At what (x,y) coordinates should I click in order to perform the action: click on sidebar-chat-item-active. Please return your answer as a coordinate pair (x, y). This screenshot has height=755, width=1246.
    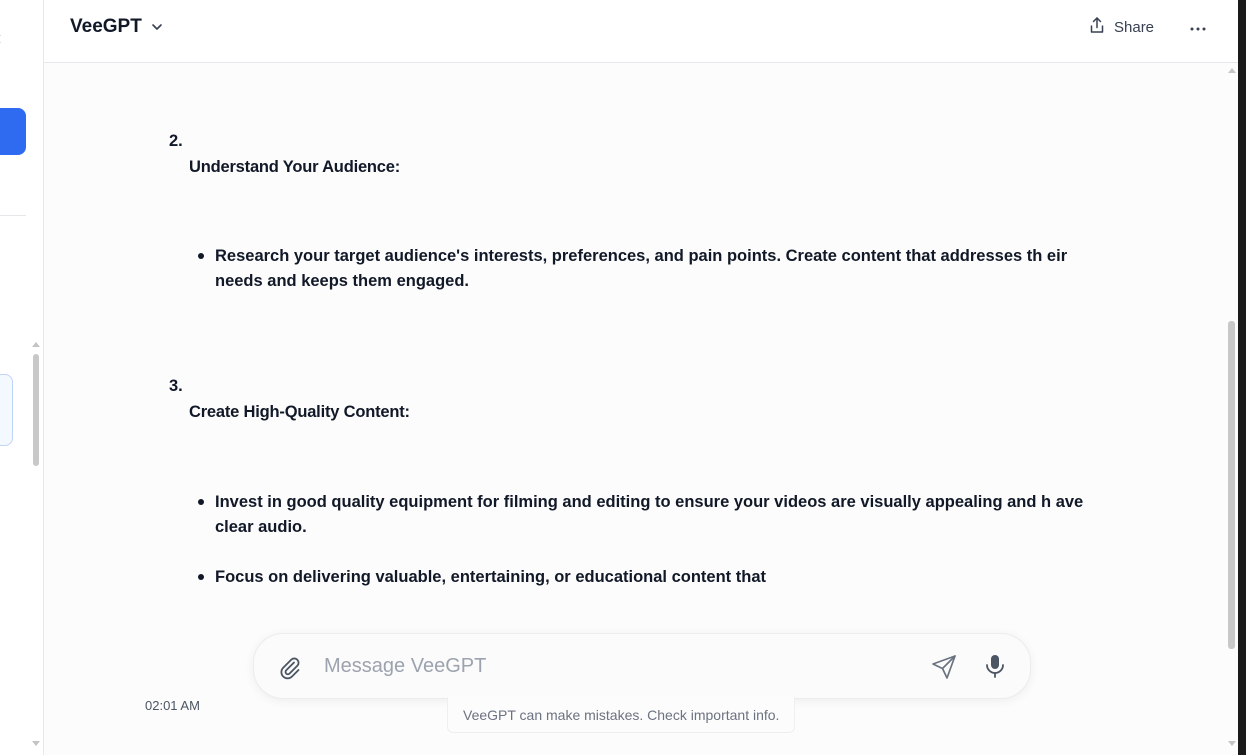
    Looking at the image, I should click on (6, 410).